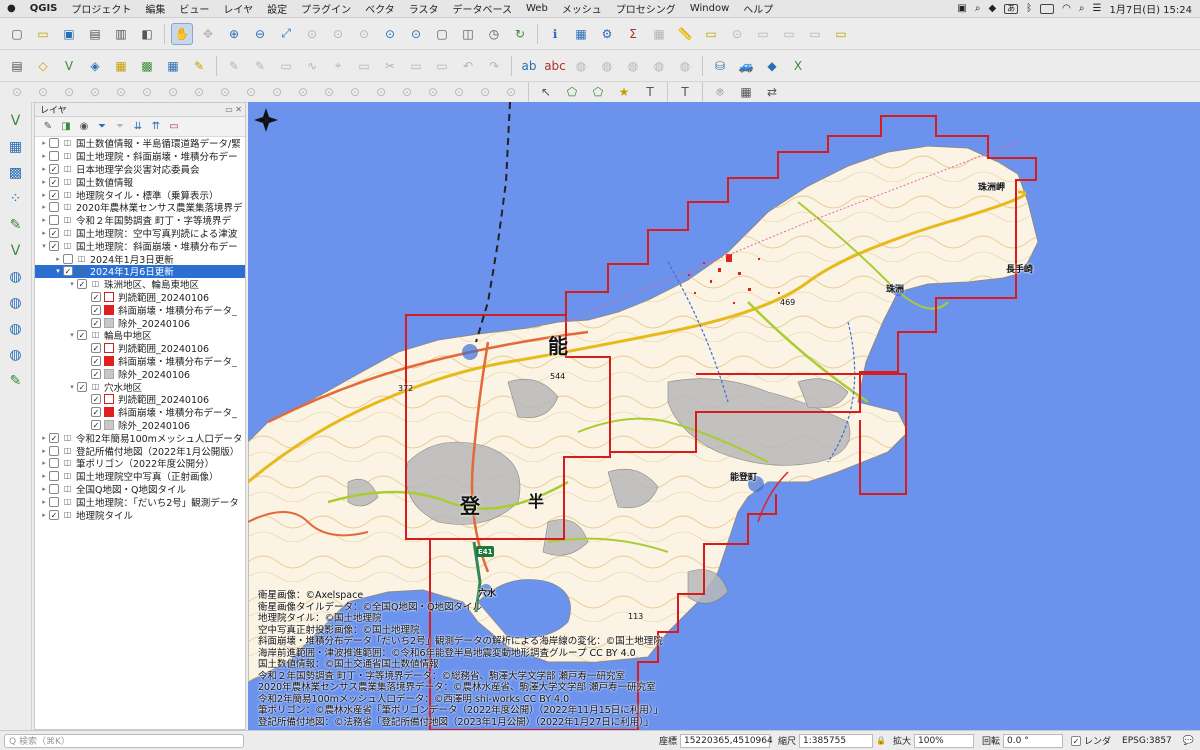 Image resolution: width=1200 pixels, height=750 pixels. What do you see at coordinates (1150, 8) in the screenshot?
I see `clock: 1月7日(日) 15:24` at bounding box center [1150, 8].